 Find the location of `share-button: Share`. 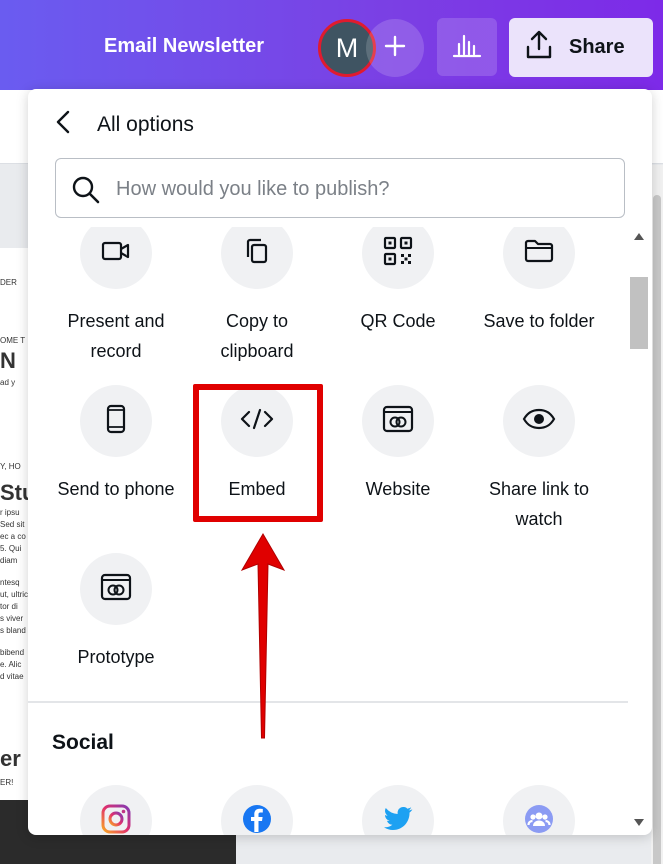

share-button: Share is located at coordinates (581, 47).